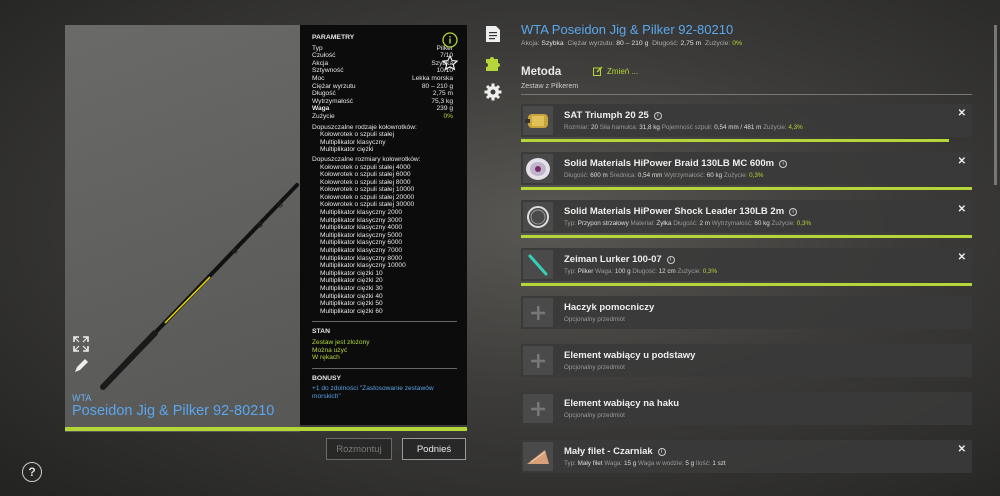 The width and height of the screenshot is (1000, 496). Describe the element at coordinates (493, 34) in the screenshot. I see `document-icon` at that location.